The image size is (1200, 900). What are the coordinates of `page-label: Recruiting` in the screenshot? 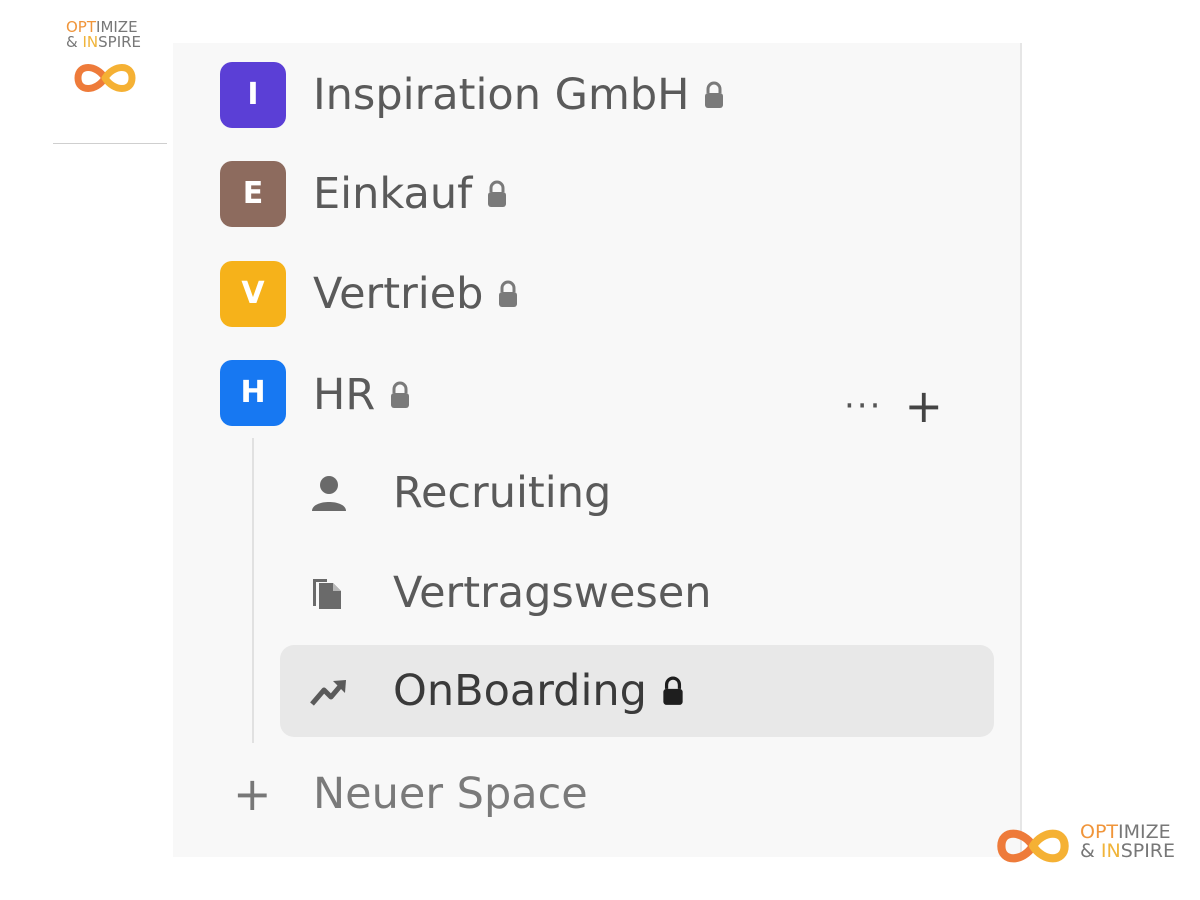 It's located at (502, 493).